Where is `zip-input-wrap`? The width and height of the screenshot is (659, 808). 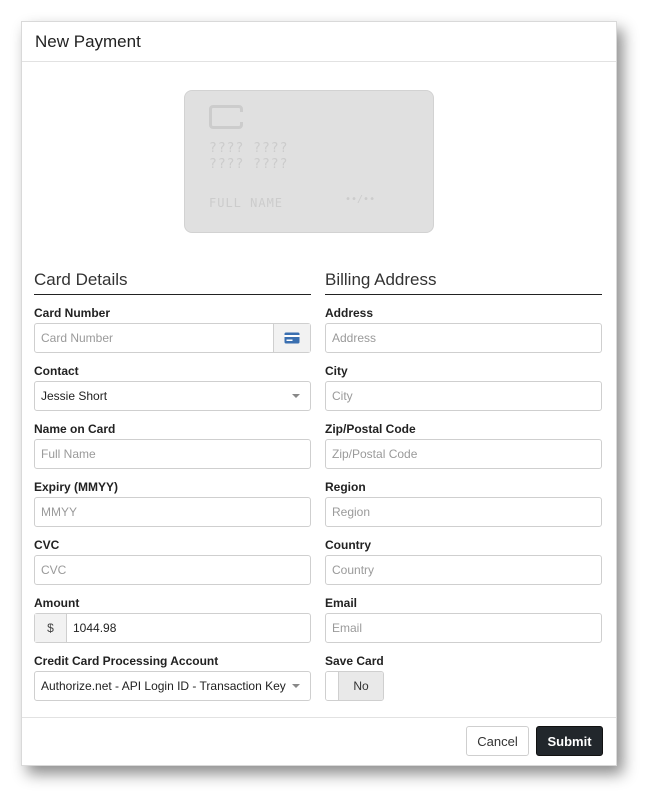 zip-input-wrap is located at coordinates (463, 454).